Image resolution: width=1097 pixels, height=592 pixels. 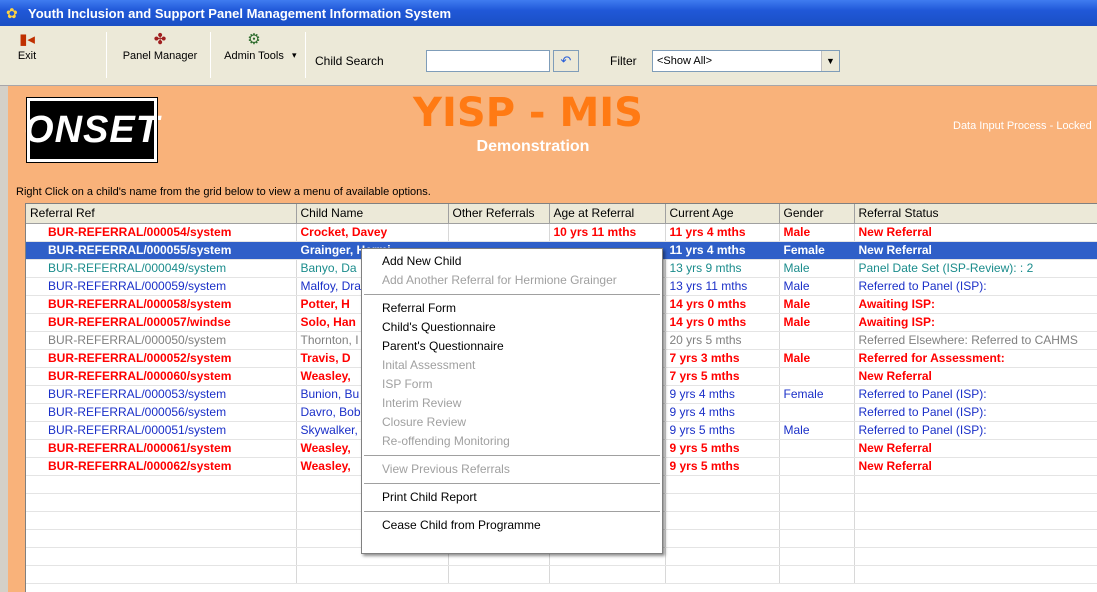 I want to click on menu-item: Interim Review, so click(x=422, y=403).